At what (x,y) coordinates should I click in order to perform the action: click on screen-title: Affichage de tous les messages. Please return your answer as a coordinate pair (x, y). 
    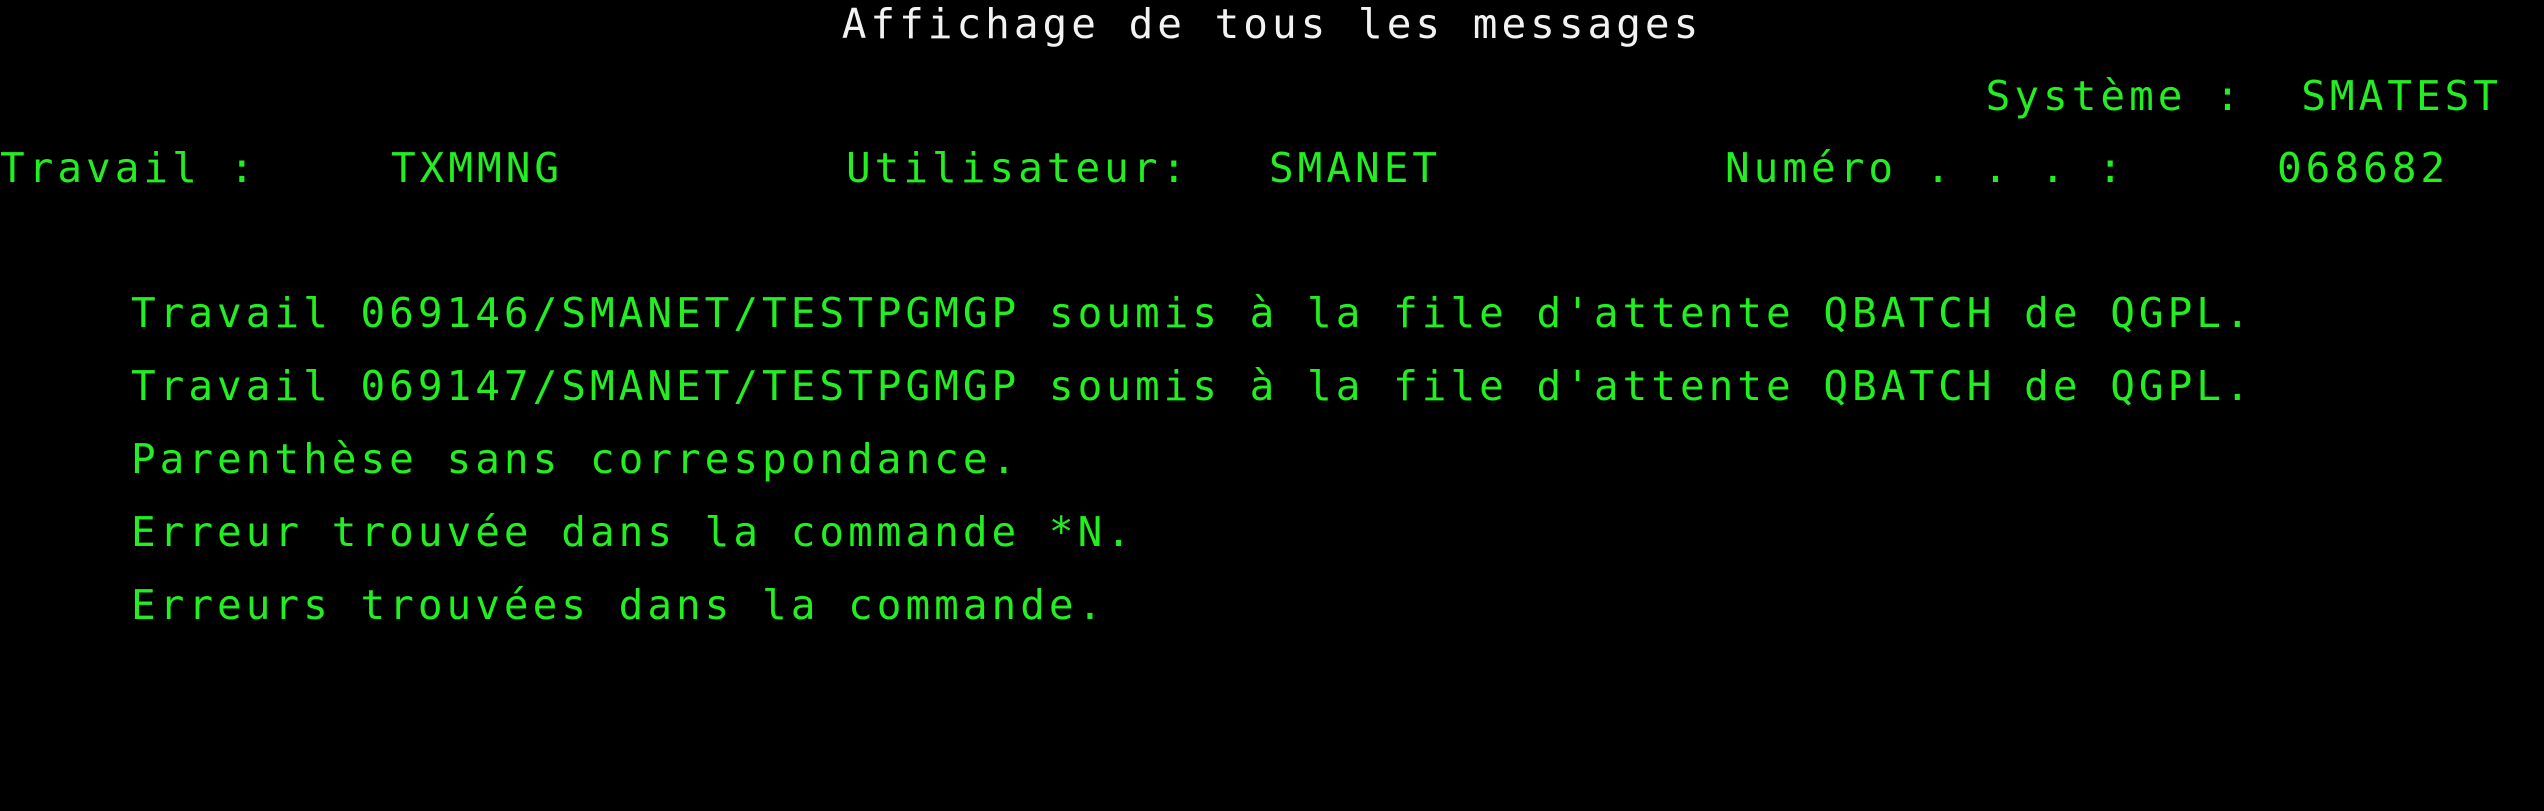
    Looking at the image, I should click on (1272, 24).